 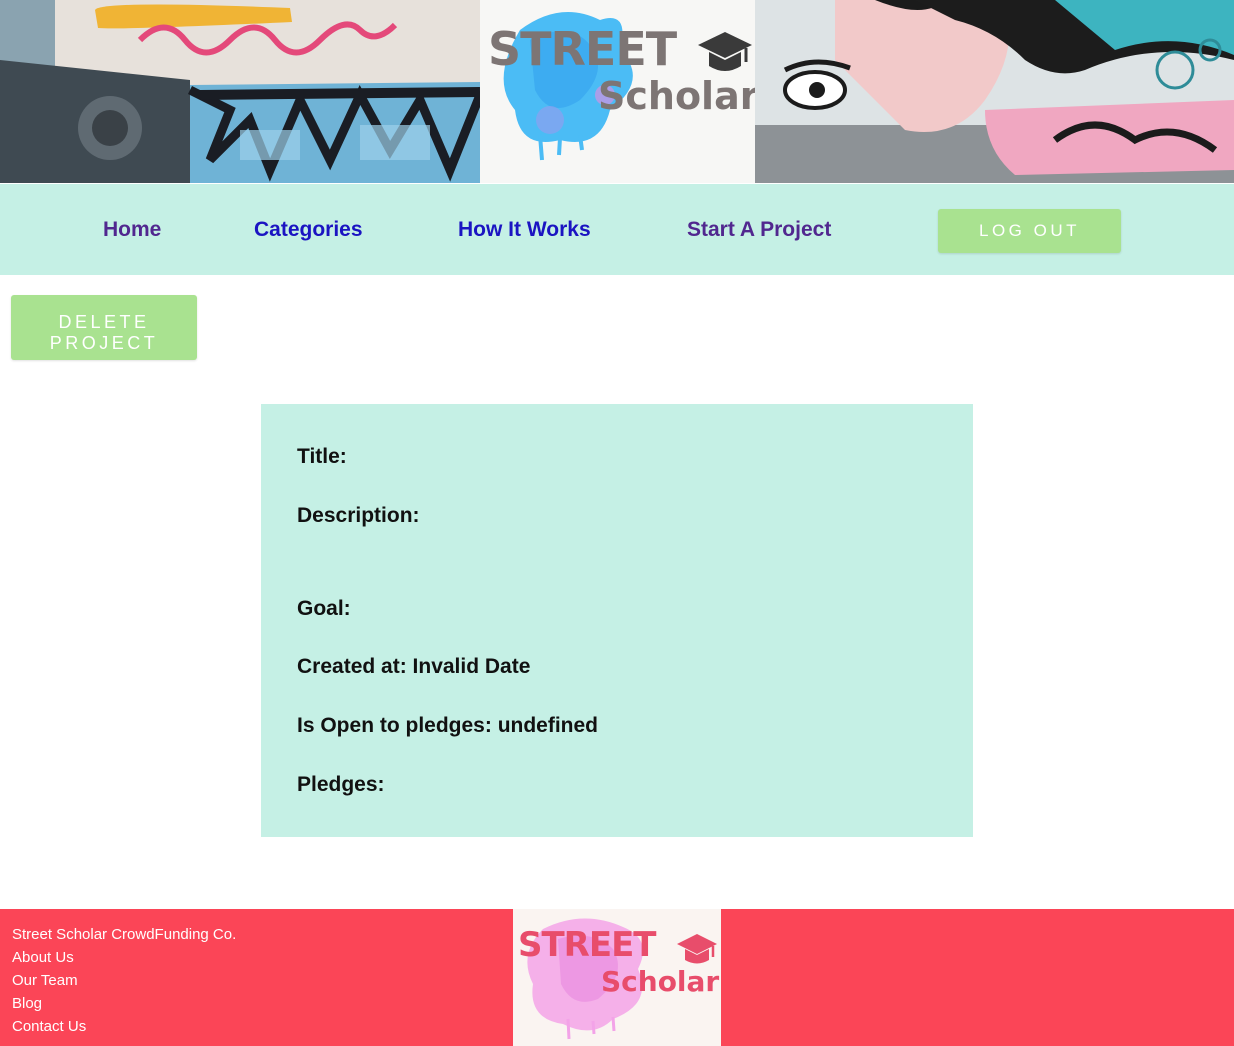 What do you see at coordinates (725, 51) in the screenshot?
I see `graduation-cap-icon` at bounding box center [725, 51].